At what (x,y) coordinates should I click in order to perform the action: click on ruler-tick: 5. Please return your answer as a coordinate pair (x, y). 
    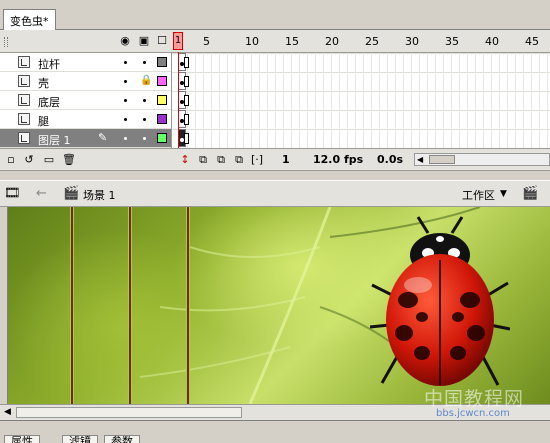
    Looking at the image, I should click on (206, 41).